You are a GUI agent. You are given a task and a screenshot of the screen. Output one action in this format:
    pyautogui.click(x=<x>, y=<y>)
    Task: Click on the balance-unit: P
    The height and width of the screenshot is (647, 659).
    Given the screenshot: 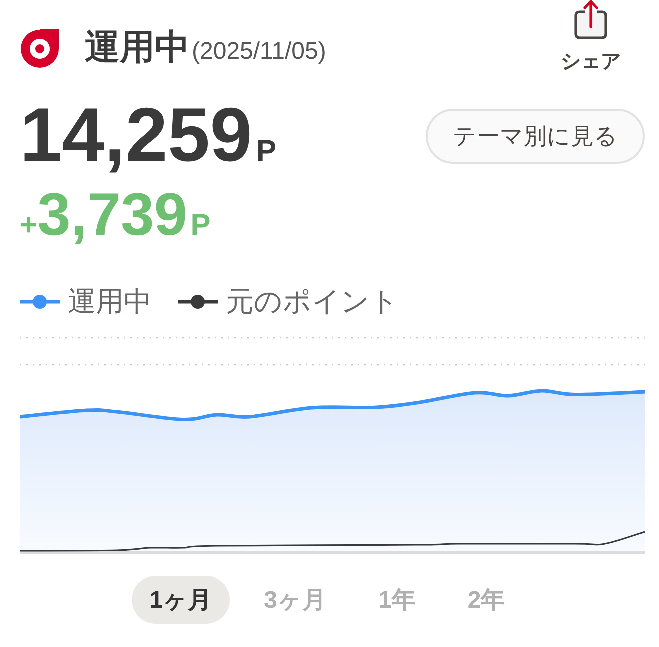 What is the action you would take?
    pyautogui.click(x=266, y=152)
    